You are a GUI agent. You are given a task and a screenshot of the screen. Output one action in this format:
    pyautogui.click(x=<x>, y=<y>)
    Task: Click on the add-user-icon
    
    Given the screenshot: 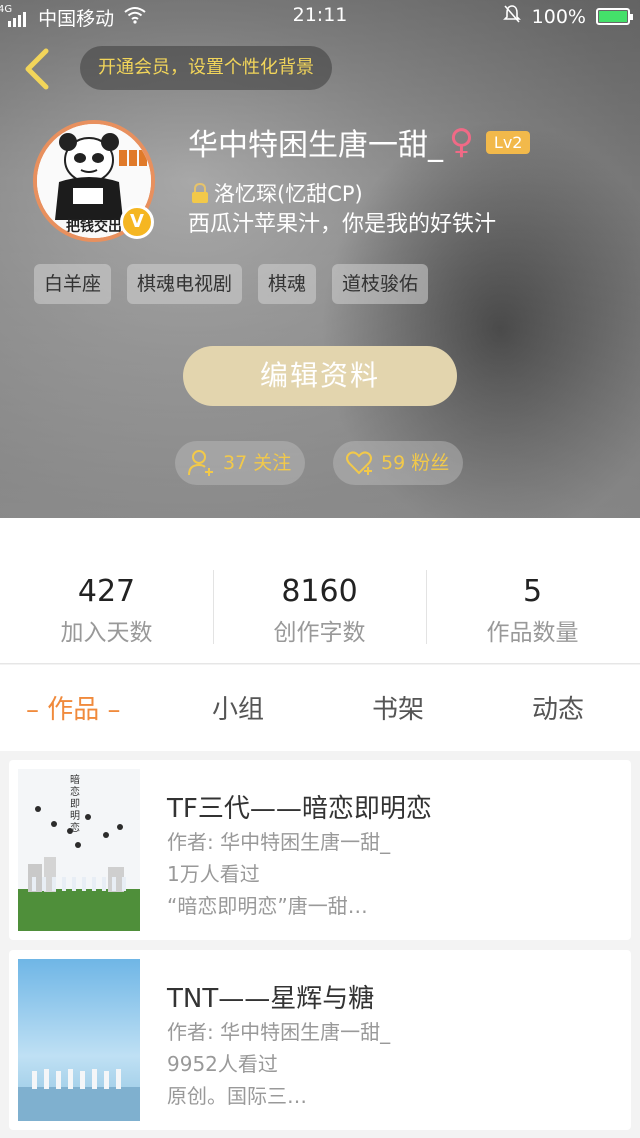 What is the action you would take?
    pyautogui.click(x=200, y=463)
    